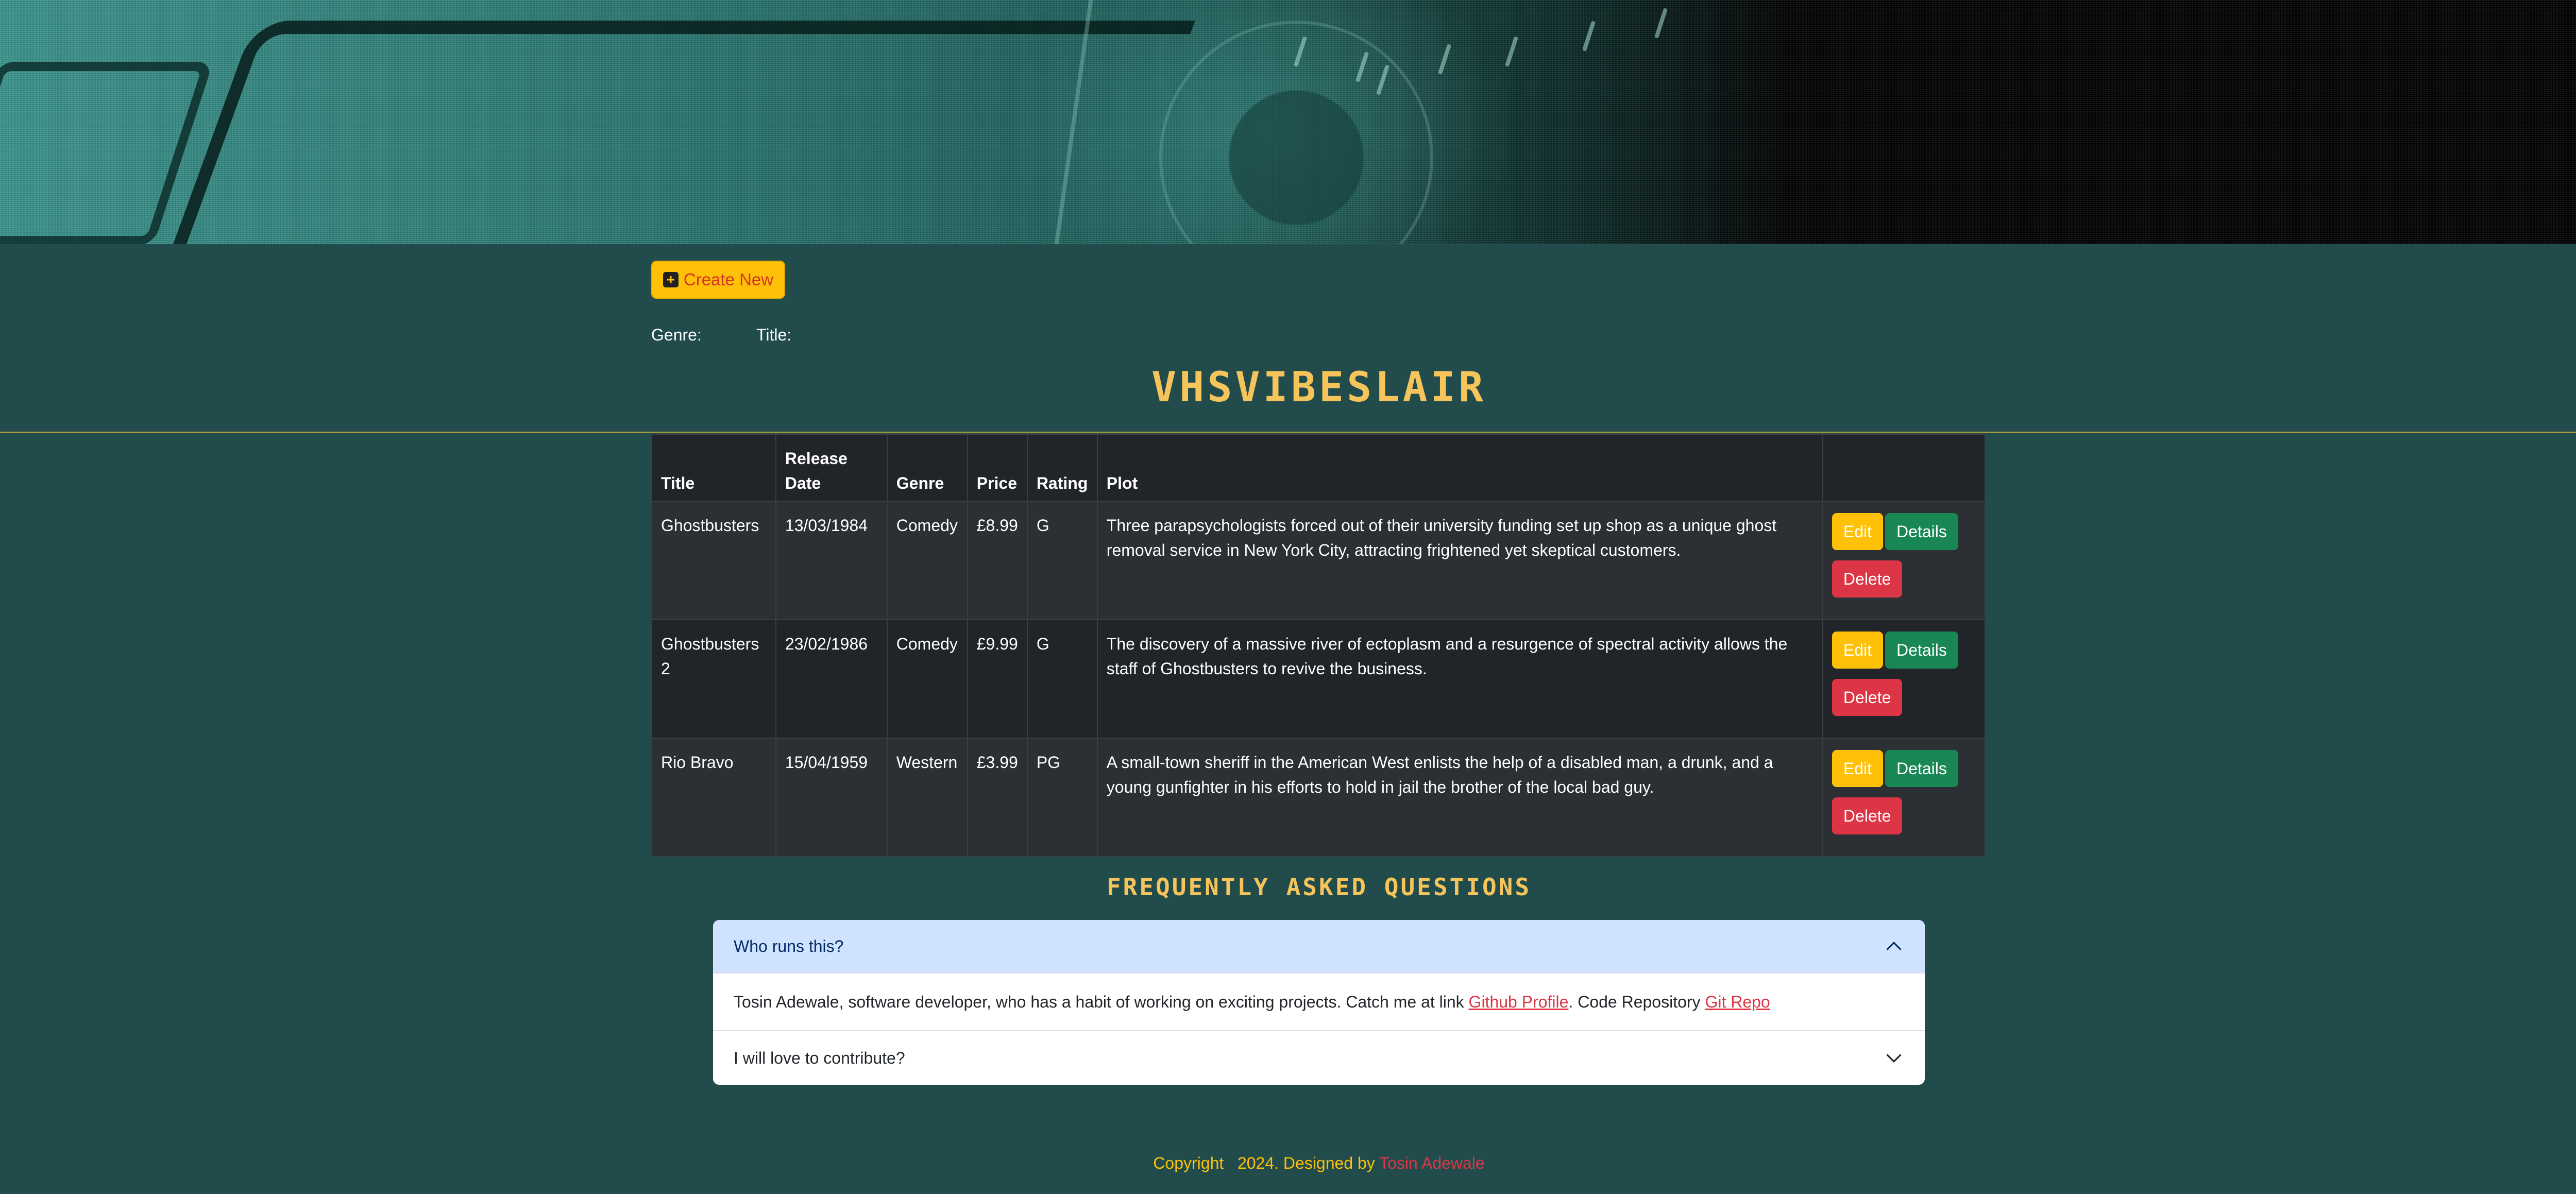 The height and width of the screenshot is (1194, 2576). I want to click on column-header-plot: Plot, so click(1460, 468).